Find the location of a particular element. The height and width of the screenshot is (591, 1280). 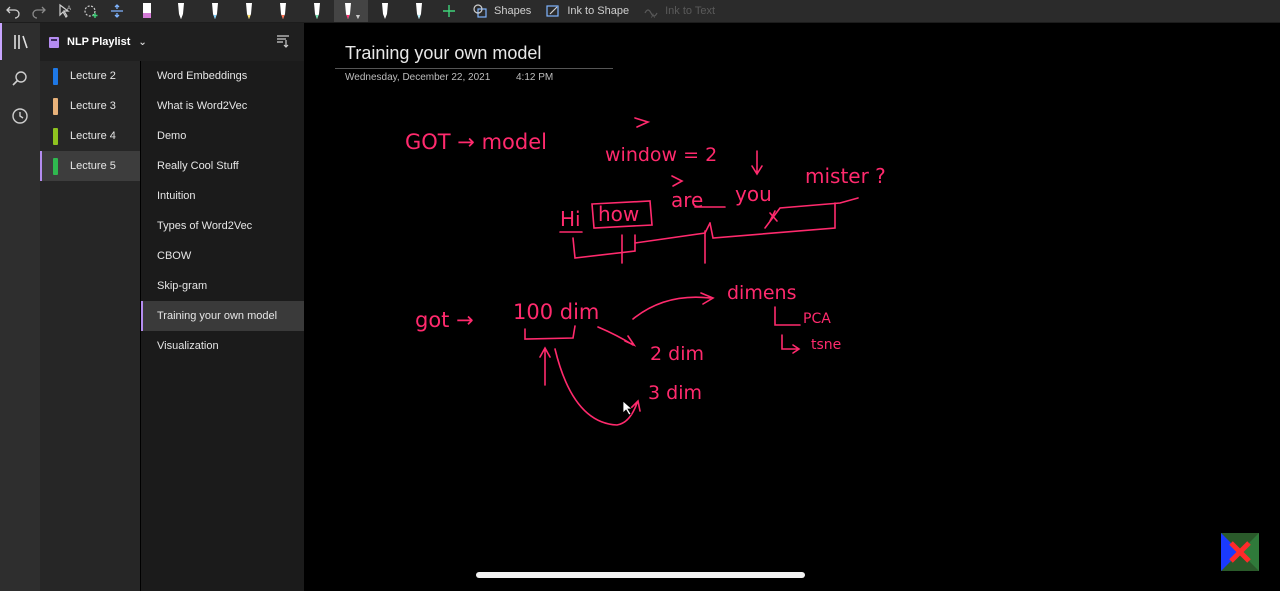

pen-4-button is located at coordinates (249, 11).